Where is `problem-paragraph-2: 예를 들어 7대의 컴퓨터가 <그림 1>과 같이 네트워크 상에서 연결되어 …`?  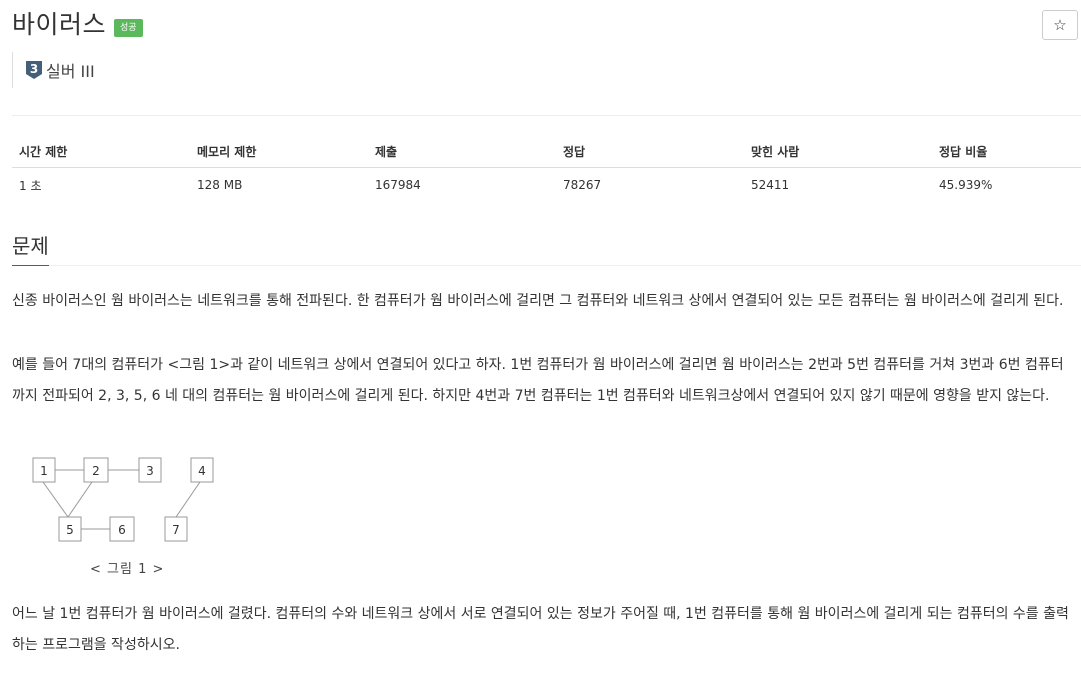
problem-paragraph-2: 예를 들어 7대의 컴퓨터가 <그림 1>과 같이 네트워크 상에서 연결되어 … is located at coordinates (538, 380).